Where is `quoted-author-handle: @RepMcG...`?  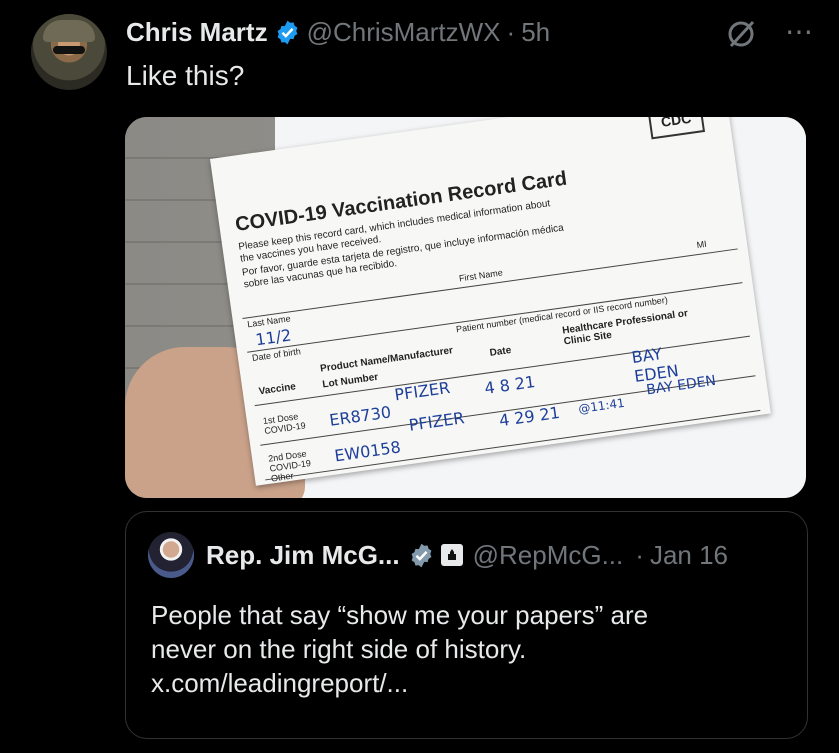 quoted-author-handle: @RepMcG... is located at coordinates (548, 554).